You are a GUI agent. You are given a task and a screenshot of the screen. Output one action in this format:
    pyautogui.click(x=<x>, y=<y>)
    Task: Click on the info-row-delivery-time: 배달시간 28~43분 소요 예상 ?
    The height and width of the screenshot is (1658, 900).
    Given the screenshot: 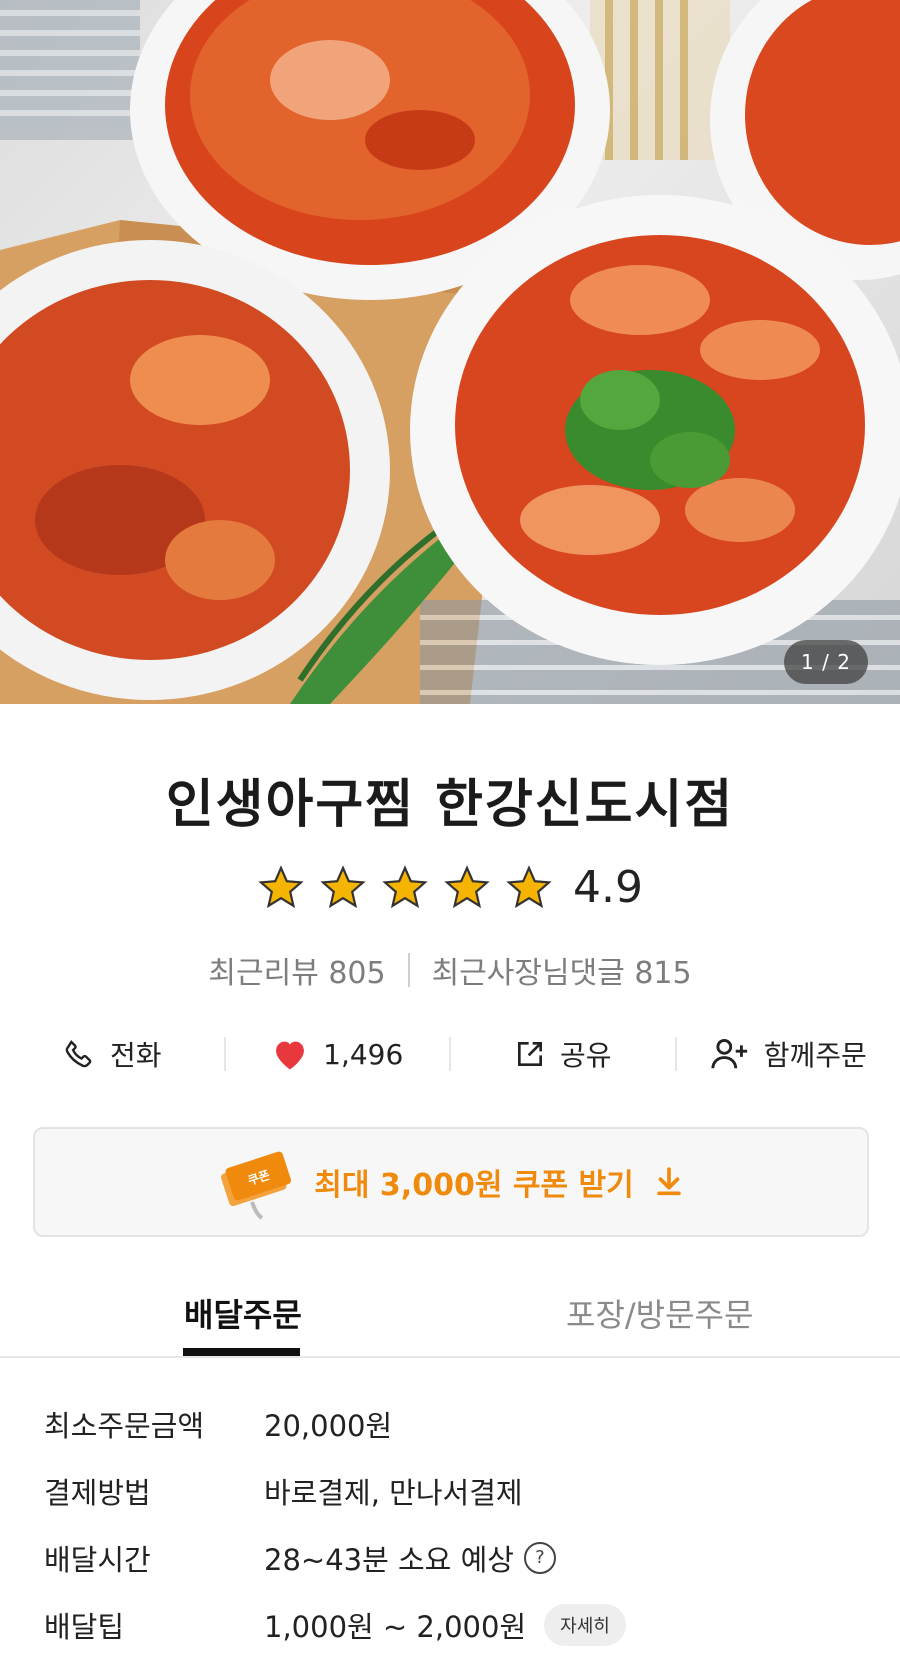 What is the action you would take?
    pyautogui.click(x=454, y=1557)
    